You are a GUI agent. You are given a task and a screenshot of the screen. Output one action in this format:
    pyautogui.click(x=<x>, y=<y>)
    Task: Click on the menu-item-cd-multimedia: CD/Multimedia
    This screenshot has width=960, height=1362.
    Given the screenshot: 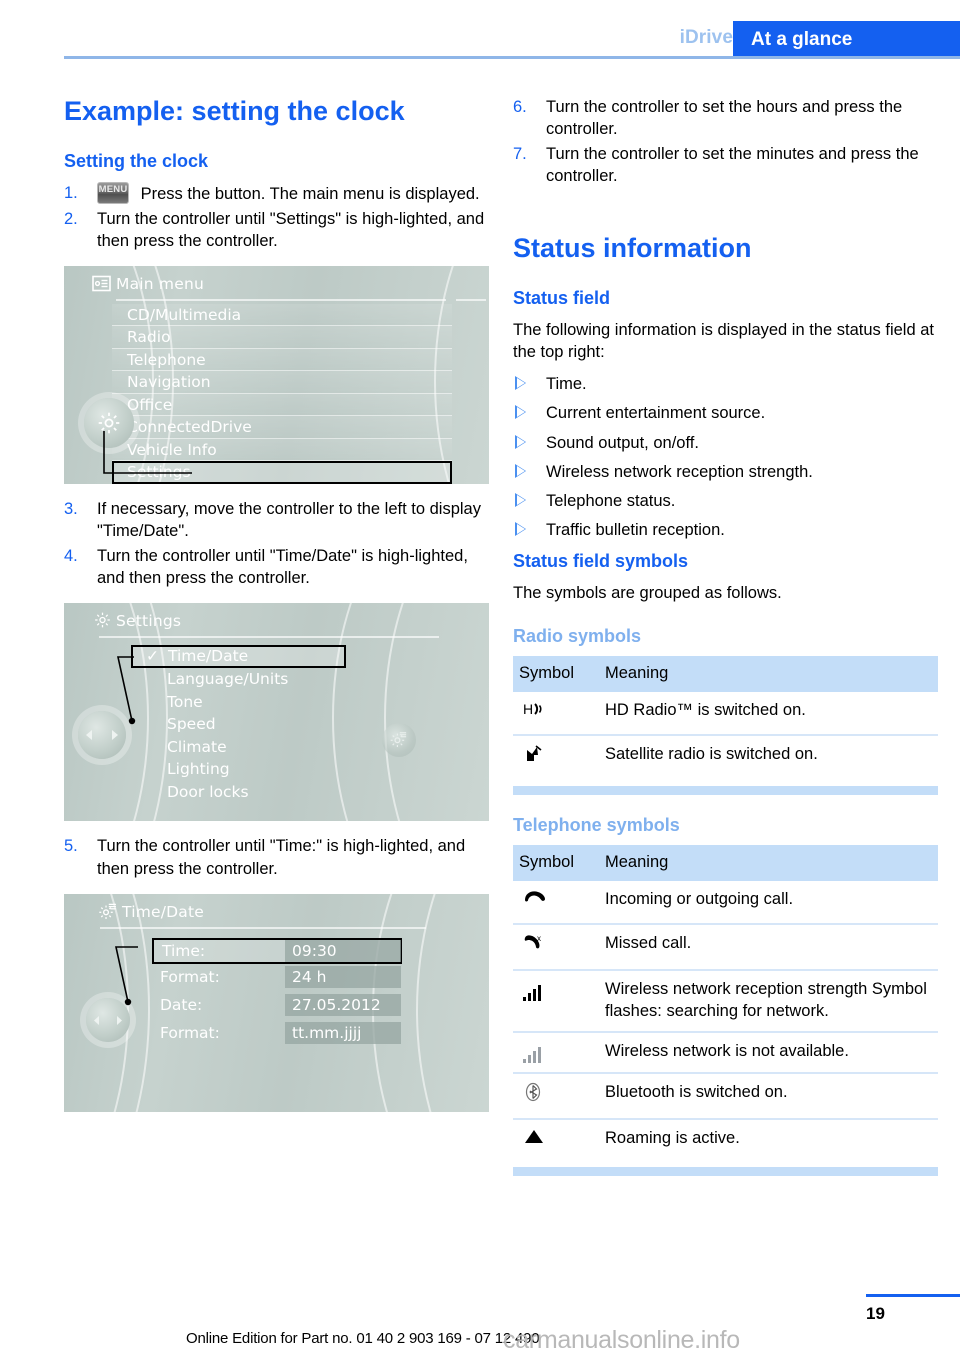 What is the action you would take?
    pyautogui.click(x=282, y=315)
    